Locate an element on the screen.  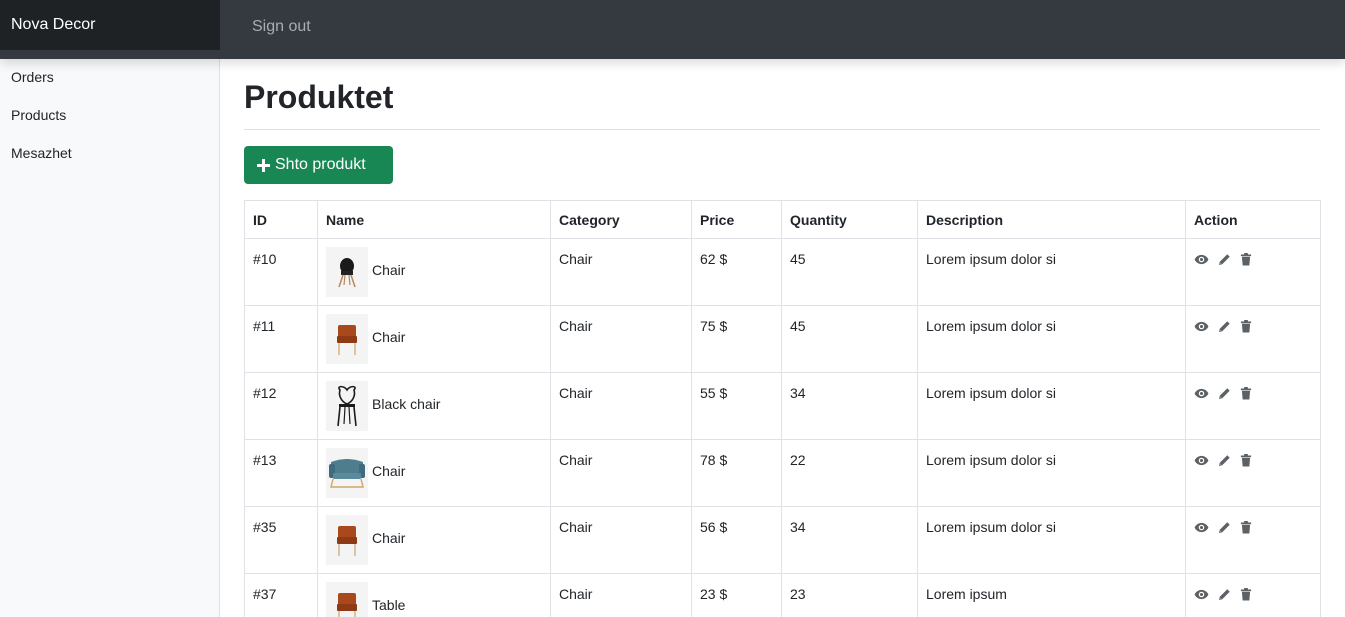
cell-price: 75 $ is located at coordinates (736, 339).